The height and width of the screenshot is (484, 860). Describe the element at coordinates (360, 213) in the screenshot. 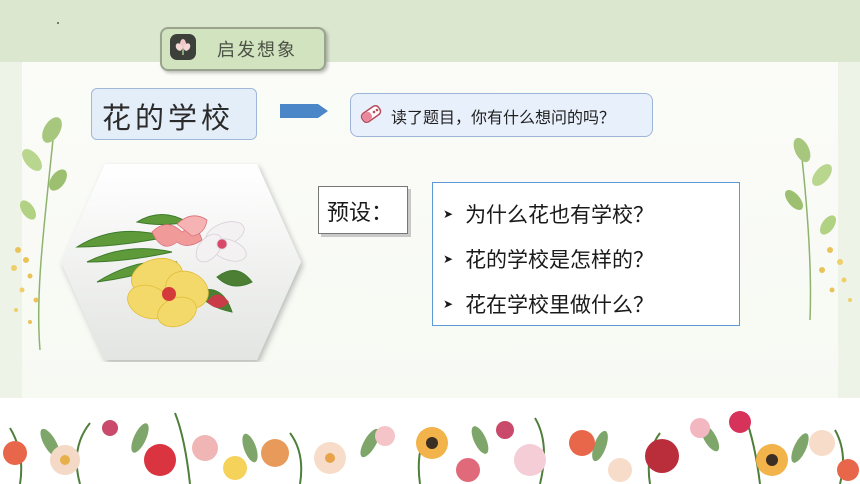

I see `preset-label: 预设：` at that location.